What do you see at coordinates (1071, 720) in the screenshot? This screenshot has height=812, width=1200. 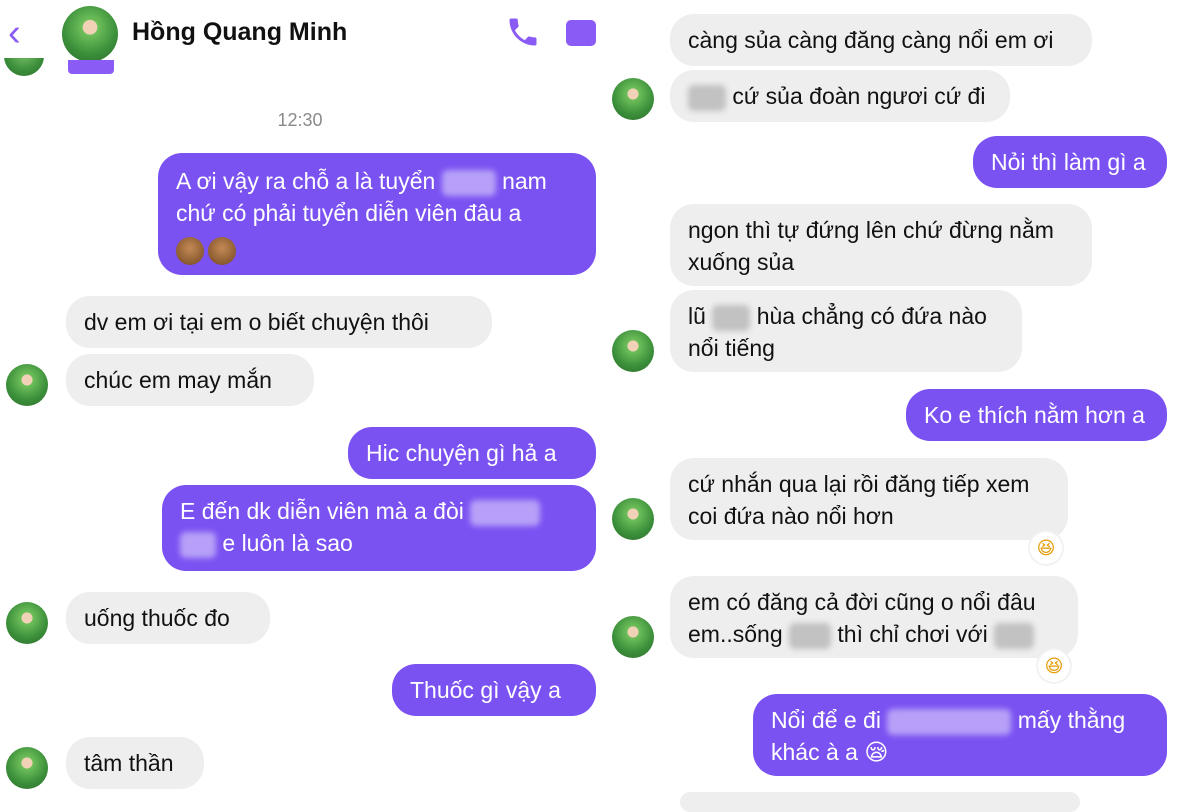 I see `message-text: mấy thằng` at bounding box center [1071, 720].